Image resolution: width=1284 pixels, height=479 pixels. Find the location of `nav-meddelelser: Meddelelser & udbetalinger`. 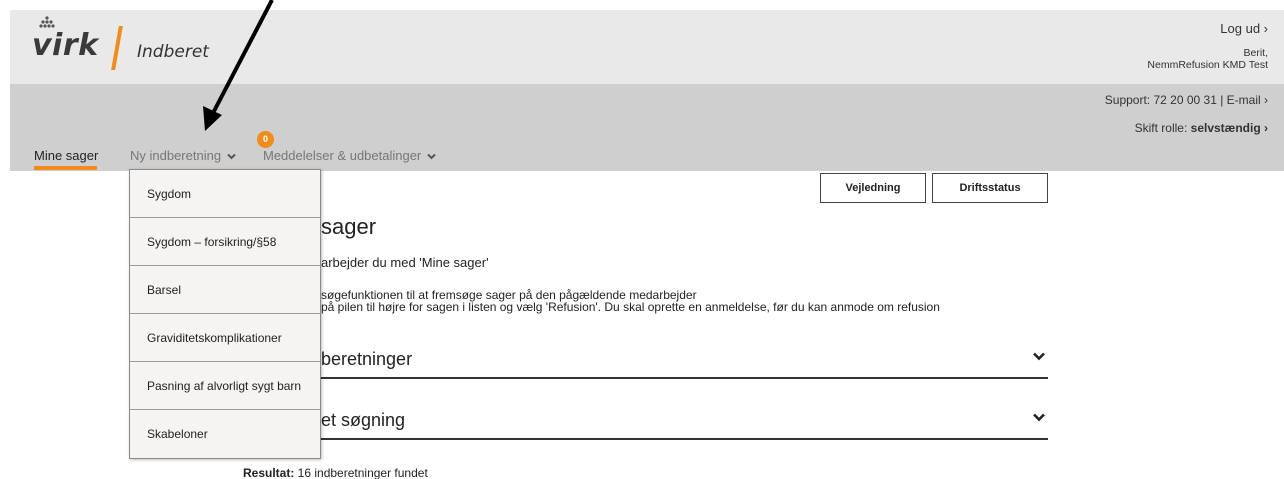

nav-meddelelser: Meddelelser & udbetalinger is located at coordinates (349, 155).